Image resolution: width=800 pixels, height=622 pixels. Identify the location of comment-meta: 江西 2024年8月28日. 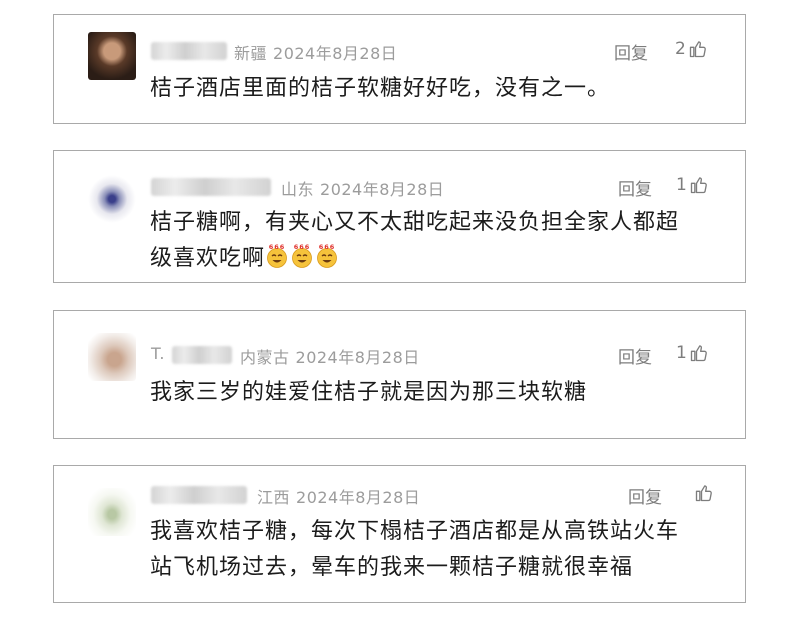
(338, 496).